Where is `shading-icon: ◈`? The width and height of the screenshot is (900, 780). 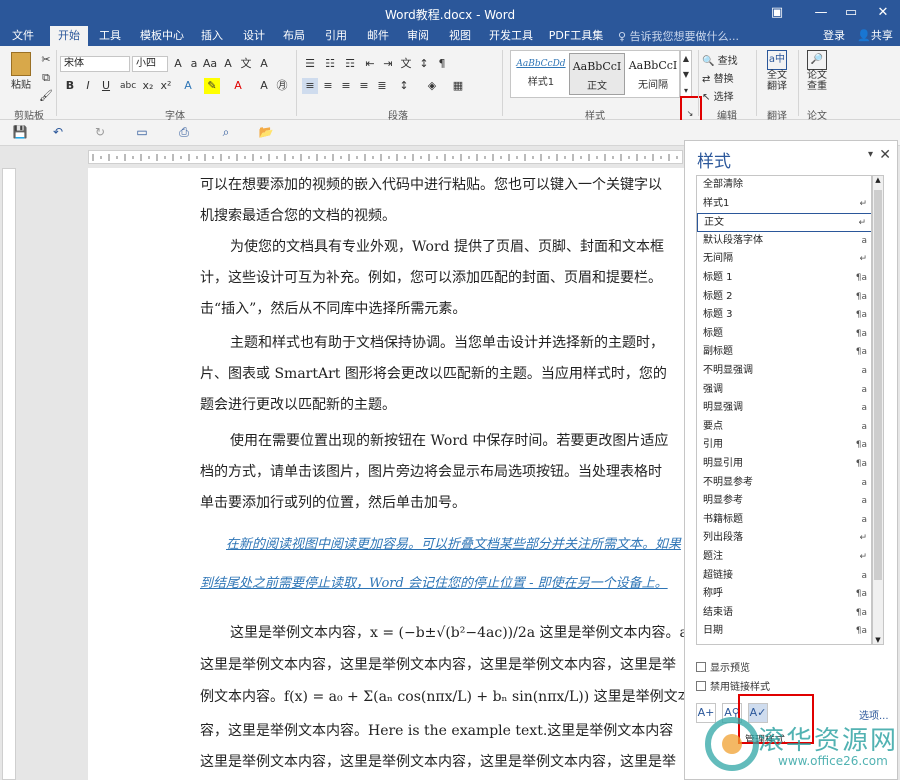 shading-icon: ◈ is located at coordinates (432, 86).